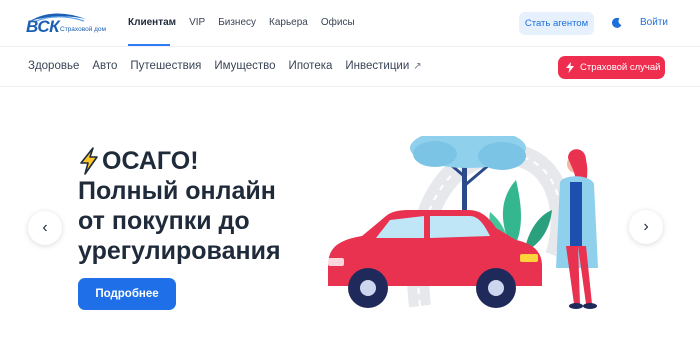 Image resolution: width=700 pixels, height=340 pixels. What do you see at coordinates (164, 221) in the screenshot?
I see `hero-title-line-3: от покупки до` at bounding box center [164, 221].